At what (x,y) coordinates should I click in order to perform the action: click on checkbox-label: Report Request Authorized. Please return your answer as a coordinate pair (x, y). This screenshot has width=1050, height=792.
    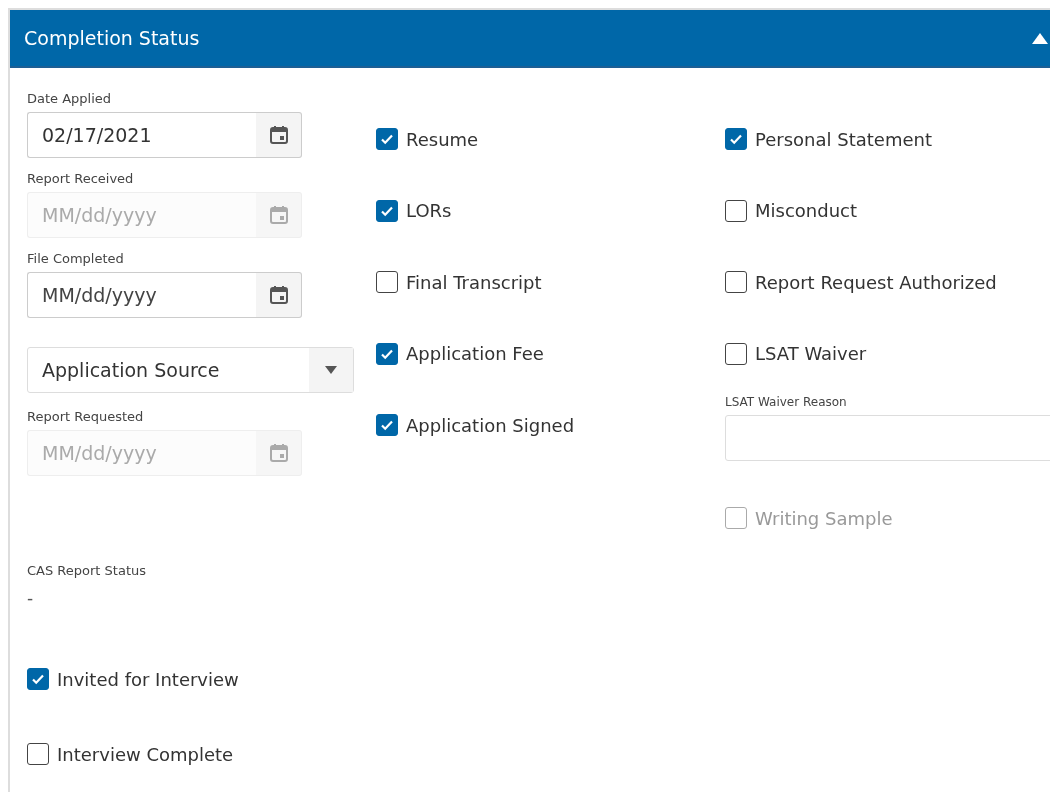
    Looking at the image, I should click on (876, 282).